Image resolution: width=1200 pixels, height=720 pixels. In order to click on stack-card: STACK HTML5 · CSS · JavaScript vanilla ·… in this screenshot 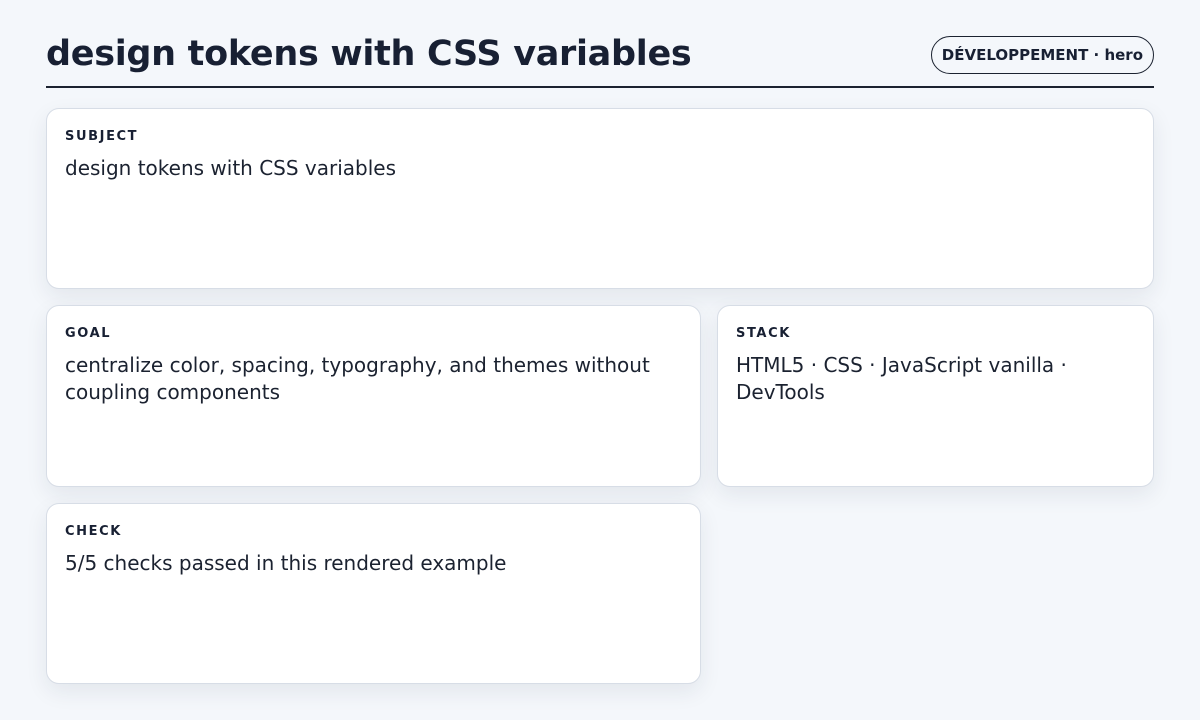, I will do `click(935, 396)`.